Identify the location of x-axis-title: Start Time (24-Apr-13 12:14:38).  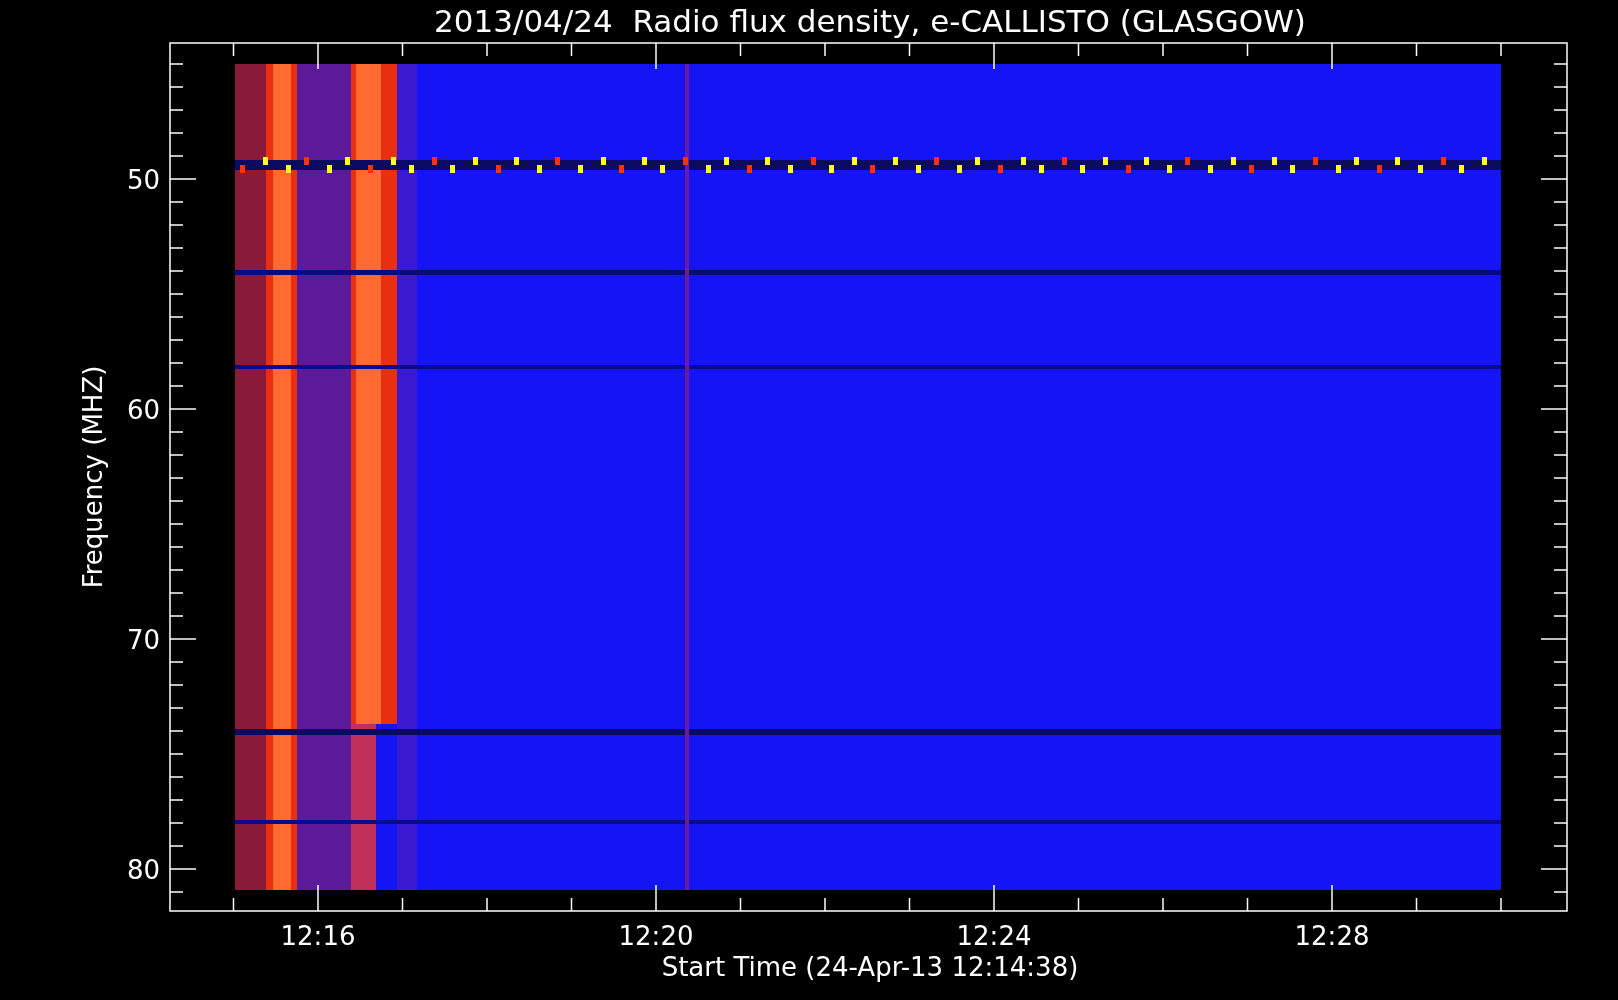
(870, 967).